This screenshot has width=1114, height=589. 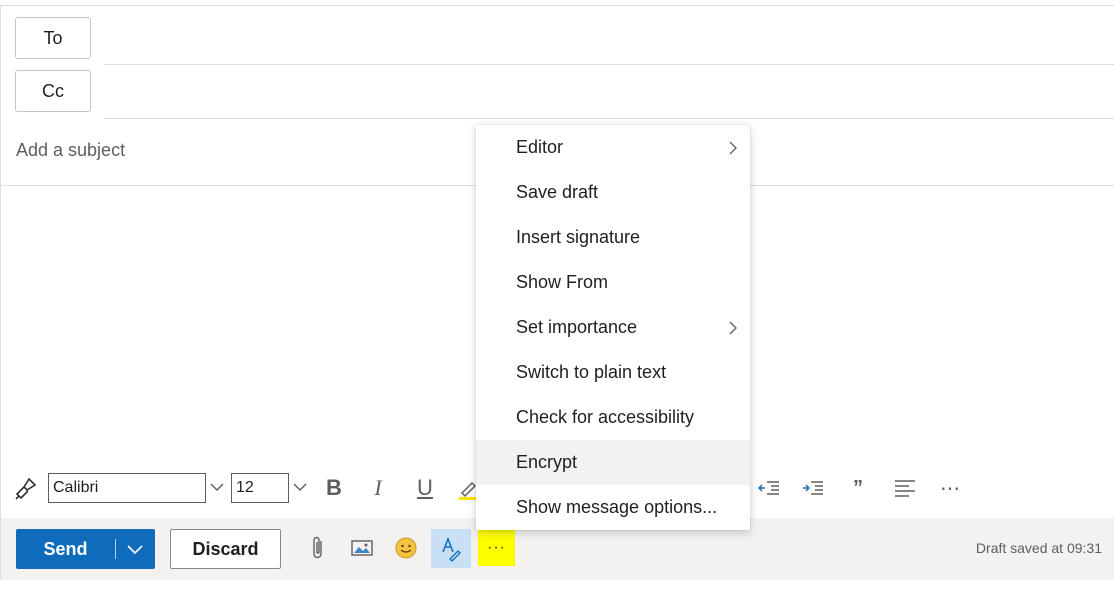 What do you see at coordinates (591, 372) in the screenshot?
I see `menu-item-label: Switch to plain text` at bounding box center [591, 372].